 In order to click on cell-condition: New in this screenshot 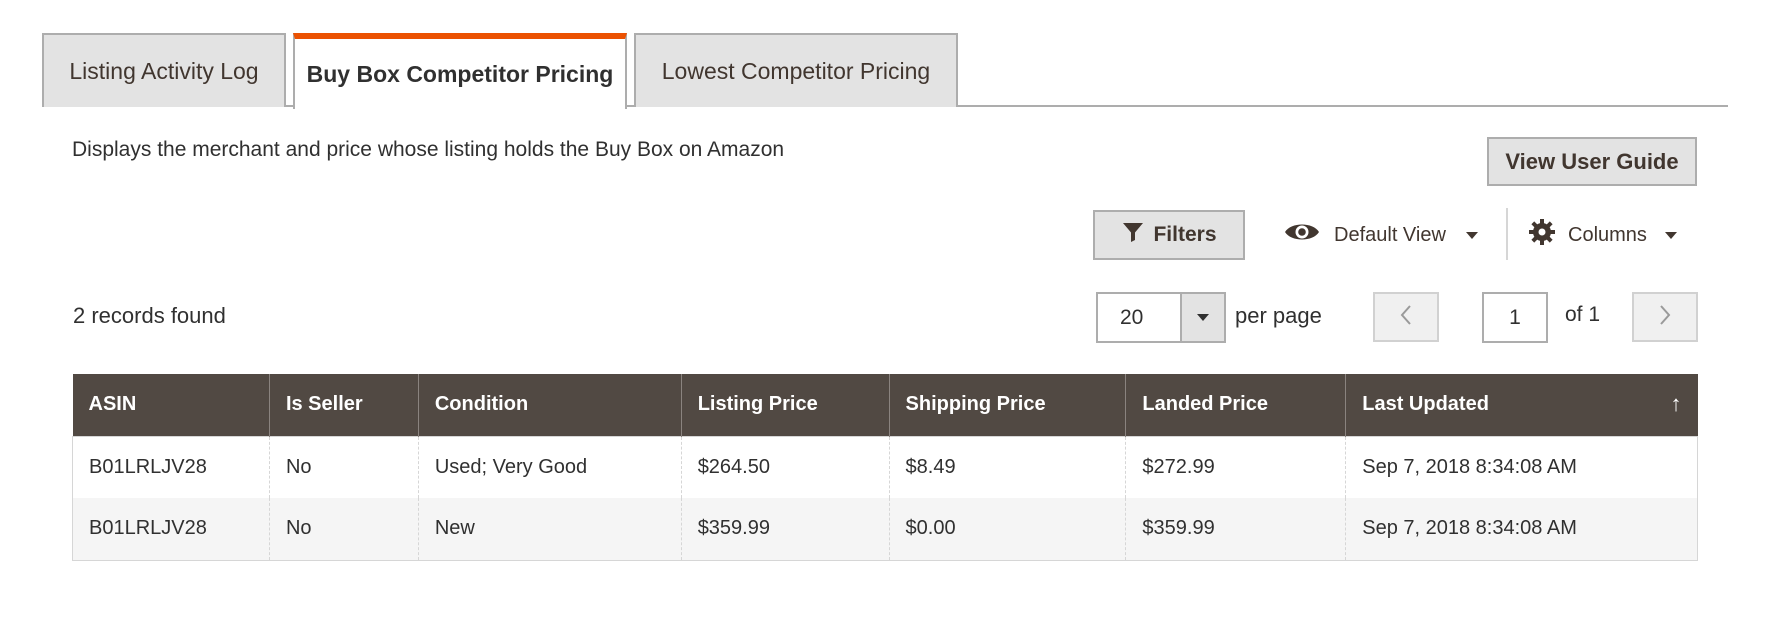, I will do `click(549, 529)`.